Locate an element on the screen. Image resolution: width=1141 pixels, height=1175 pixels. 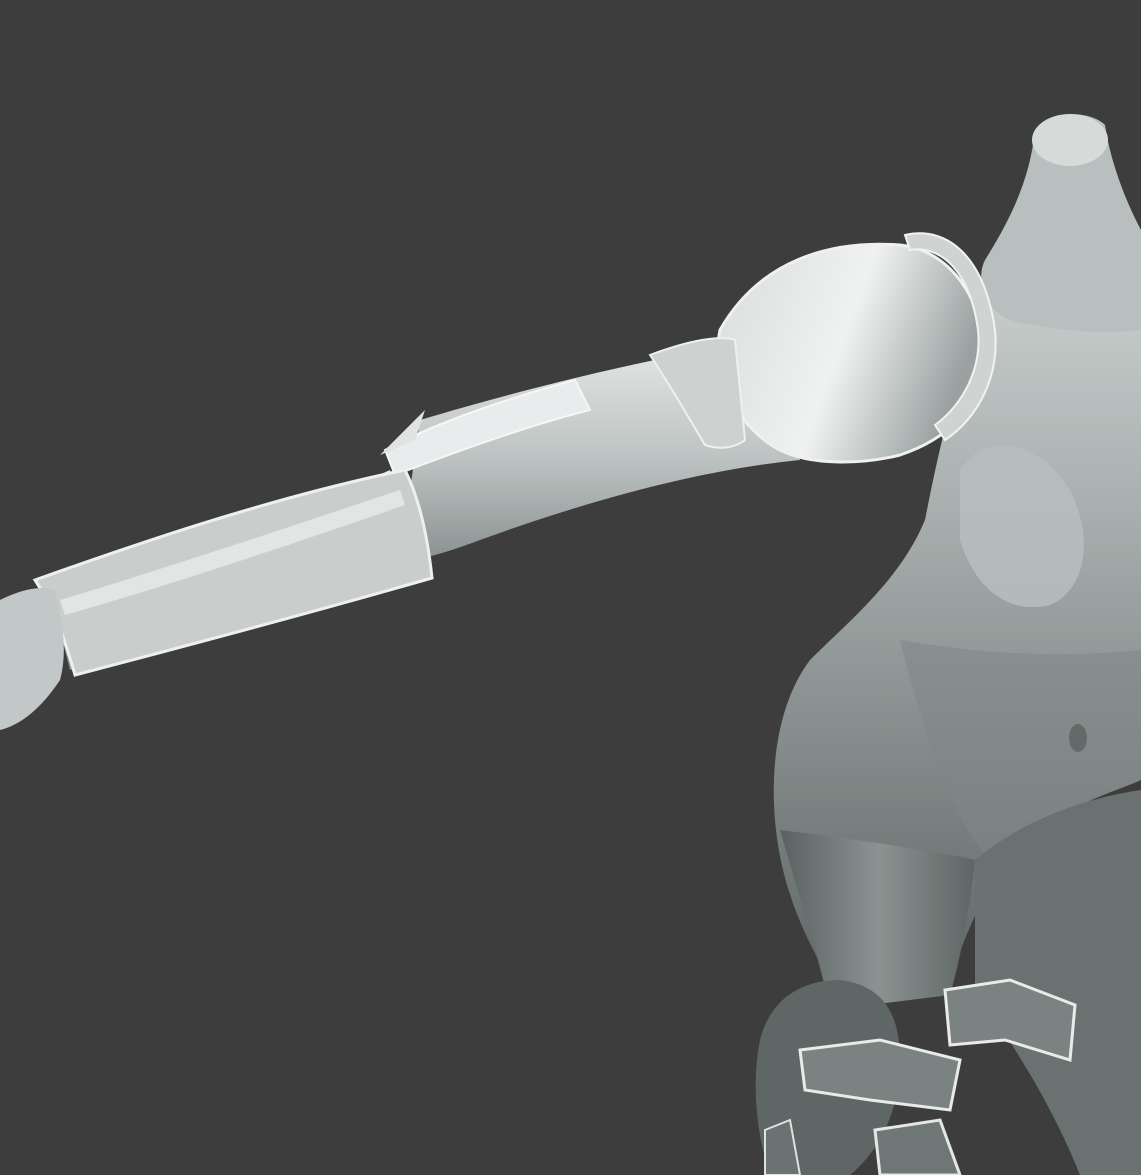
navel is located at coordinates (1078, 738).